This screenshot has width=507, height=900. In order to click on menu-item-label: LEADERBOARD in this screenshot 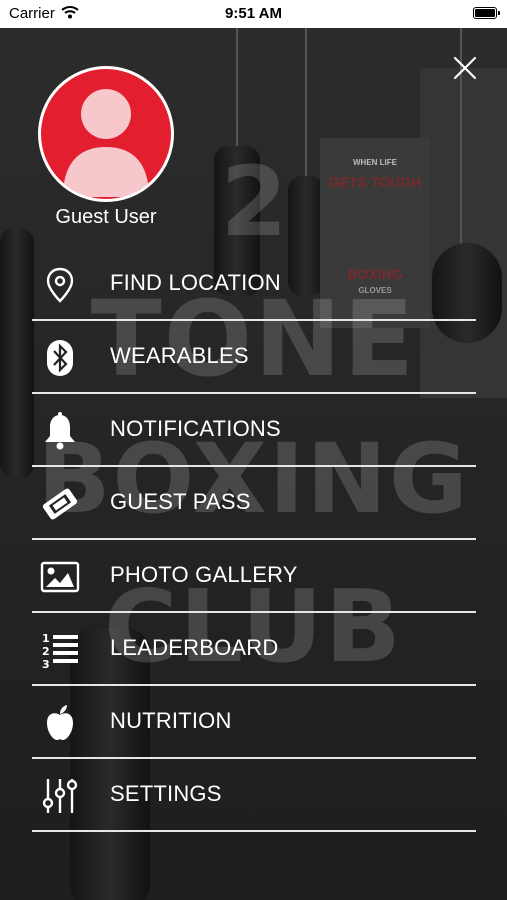, I will do `click(194, 647)`.